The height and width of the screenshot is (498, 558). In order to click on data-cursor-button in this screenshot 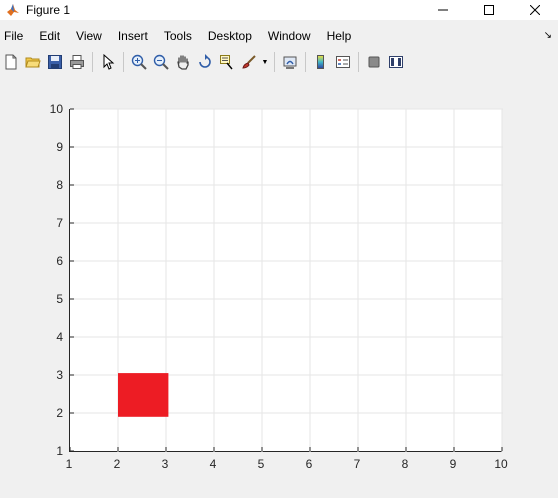, I will do `click(227, 62)`.